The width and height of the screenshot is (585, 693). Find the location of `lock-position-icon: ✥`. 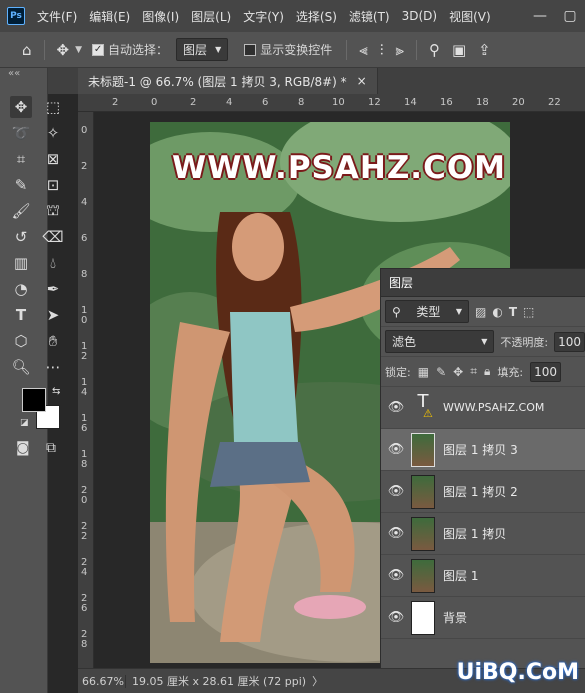

lock-position-icon: ✥ is located at coordinates (458, 372).